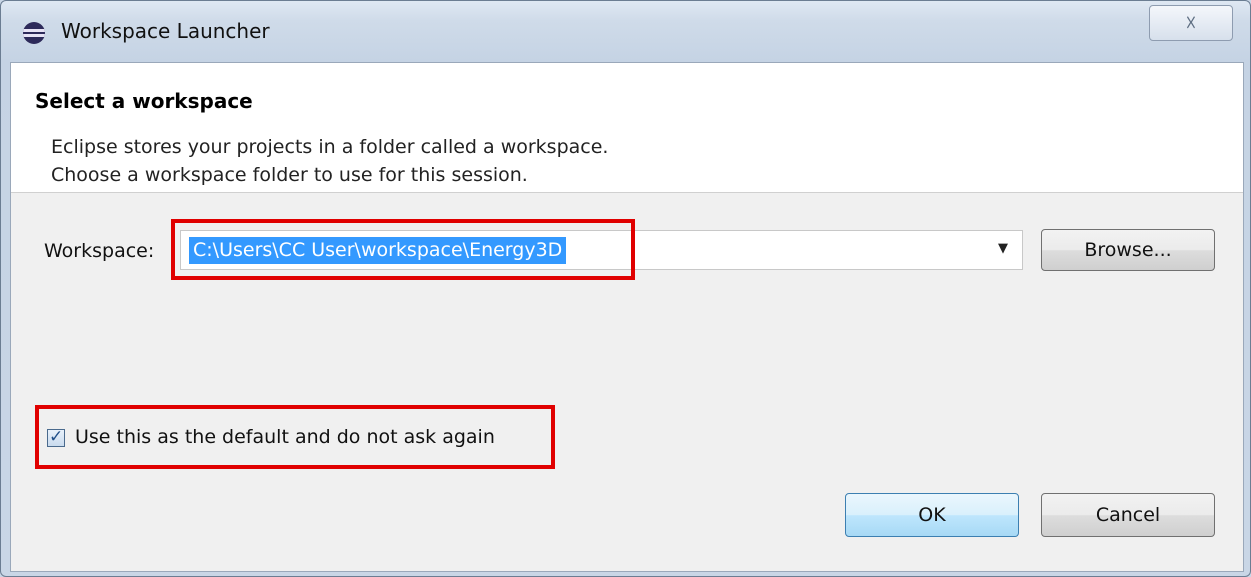 The width and height of the screenshot is (1251, 577). Describe the element at coordinates (295, 437) in the screenshot. I see `default-option-highlight-box` at that location.